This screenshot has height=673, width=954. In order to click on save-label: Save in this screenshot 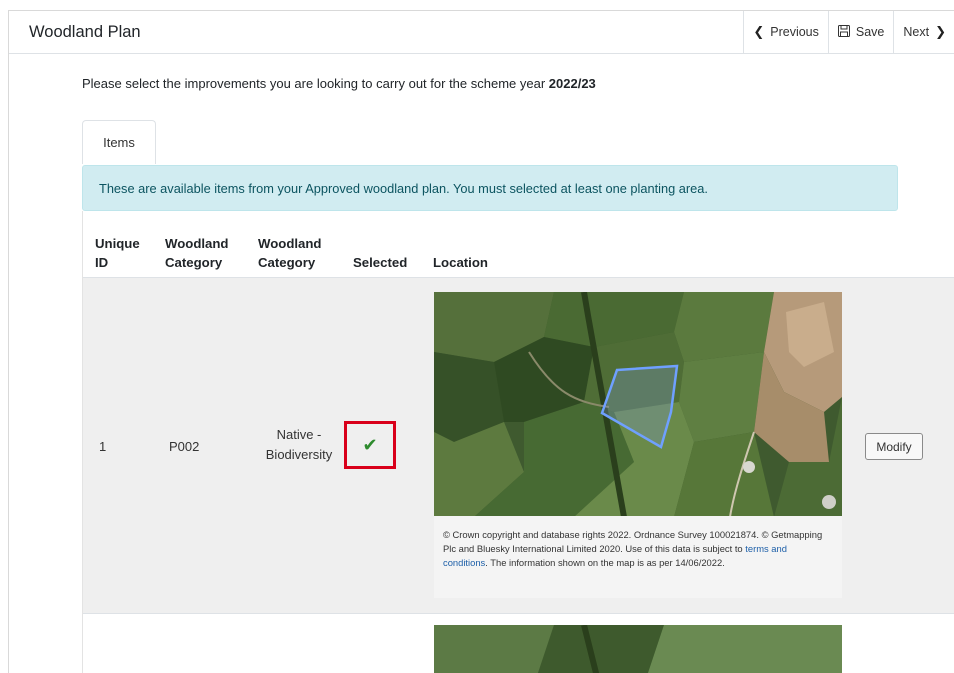, I will do `click(870, 32)`.